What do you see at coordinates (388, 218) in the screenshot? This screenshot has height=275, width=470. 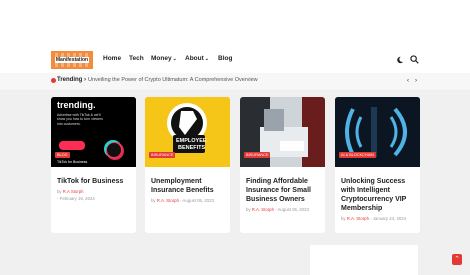 I see `post-date: - January 24, 2024` at bounding box center [388, 218].